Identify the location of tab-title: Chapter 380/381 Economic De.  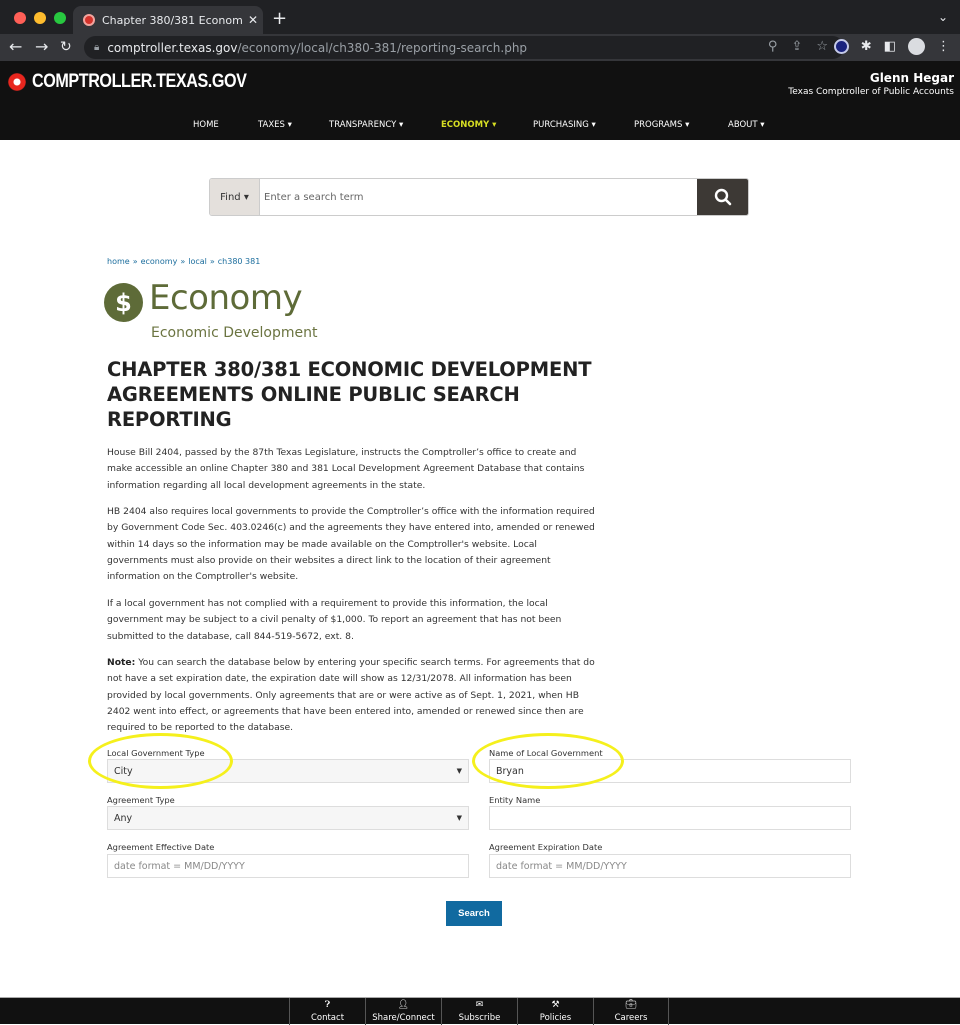
(172, 20).